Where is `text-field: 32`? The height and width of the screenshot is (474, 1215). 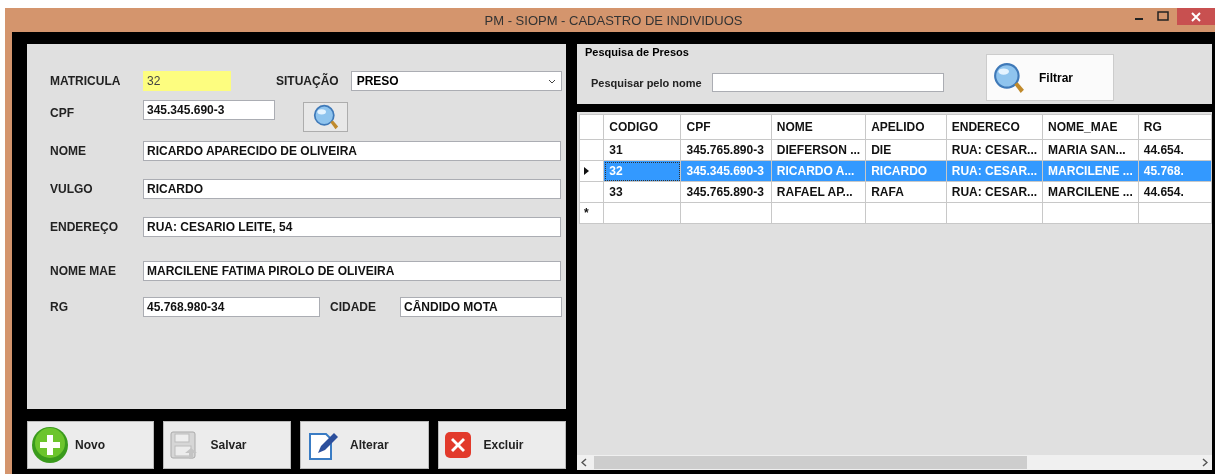 text-field: 32 is located at coordinates (187, 81).